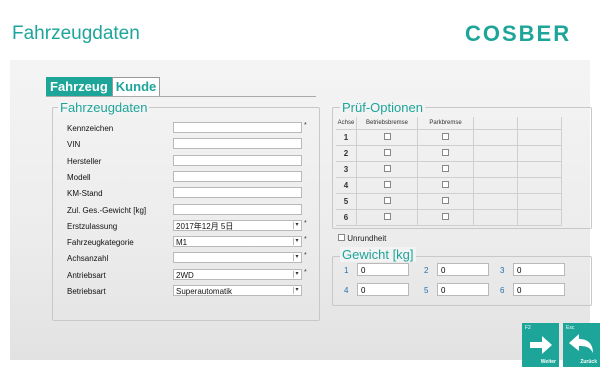  What do you see at coordinates (581, 345) in the screenshot?
I see `zurueck-button: Esc Zurück` at bounding box center [581, 345].